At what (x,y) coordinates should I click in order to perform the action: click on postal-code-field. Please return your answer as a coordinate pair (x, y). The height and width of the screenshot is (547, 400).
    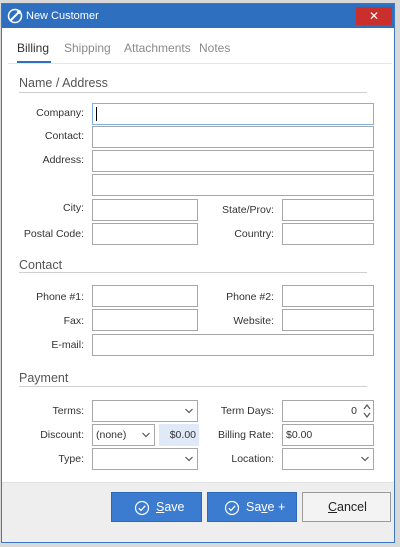
    Looking at the image, I should click on (145, 234).